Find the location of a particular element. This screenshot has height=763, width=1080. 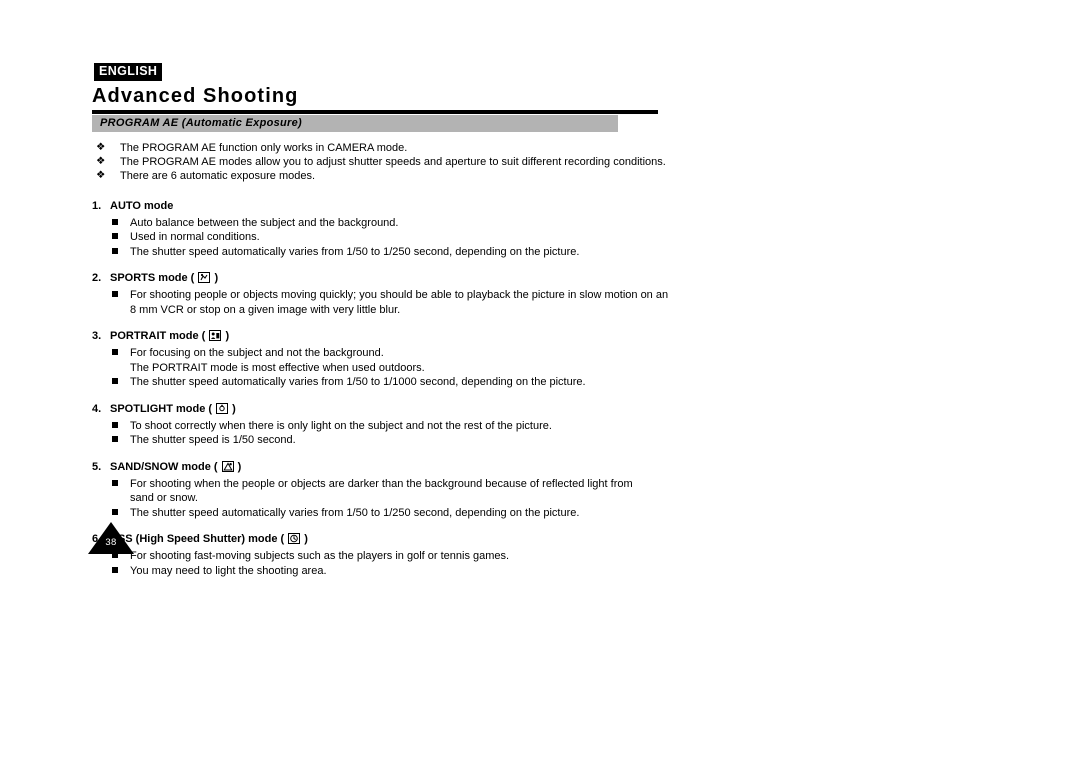

title-divider is located at coordinates (375, 112).